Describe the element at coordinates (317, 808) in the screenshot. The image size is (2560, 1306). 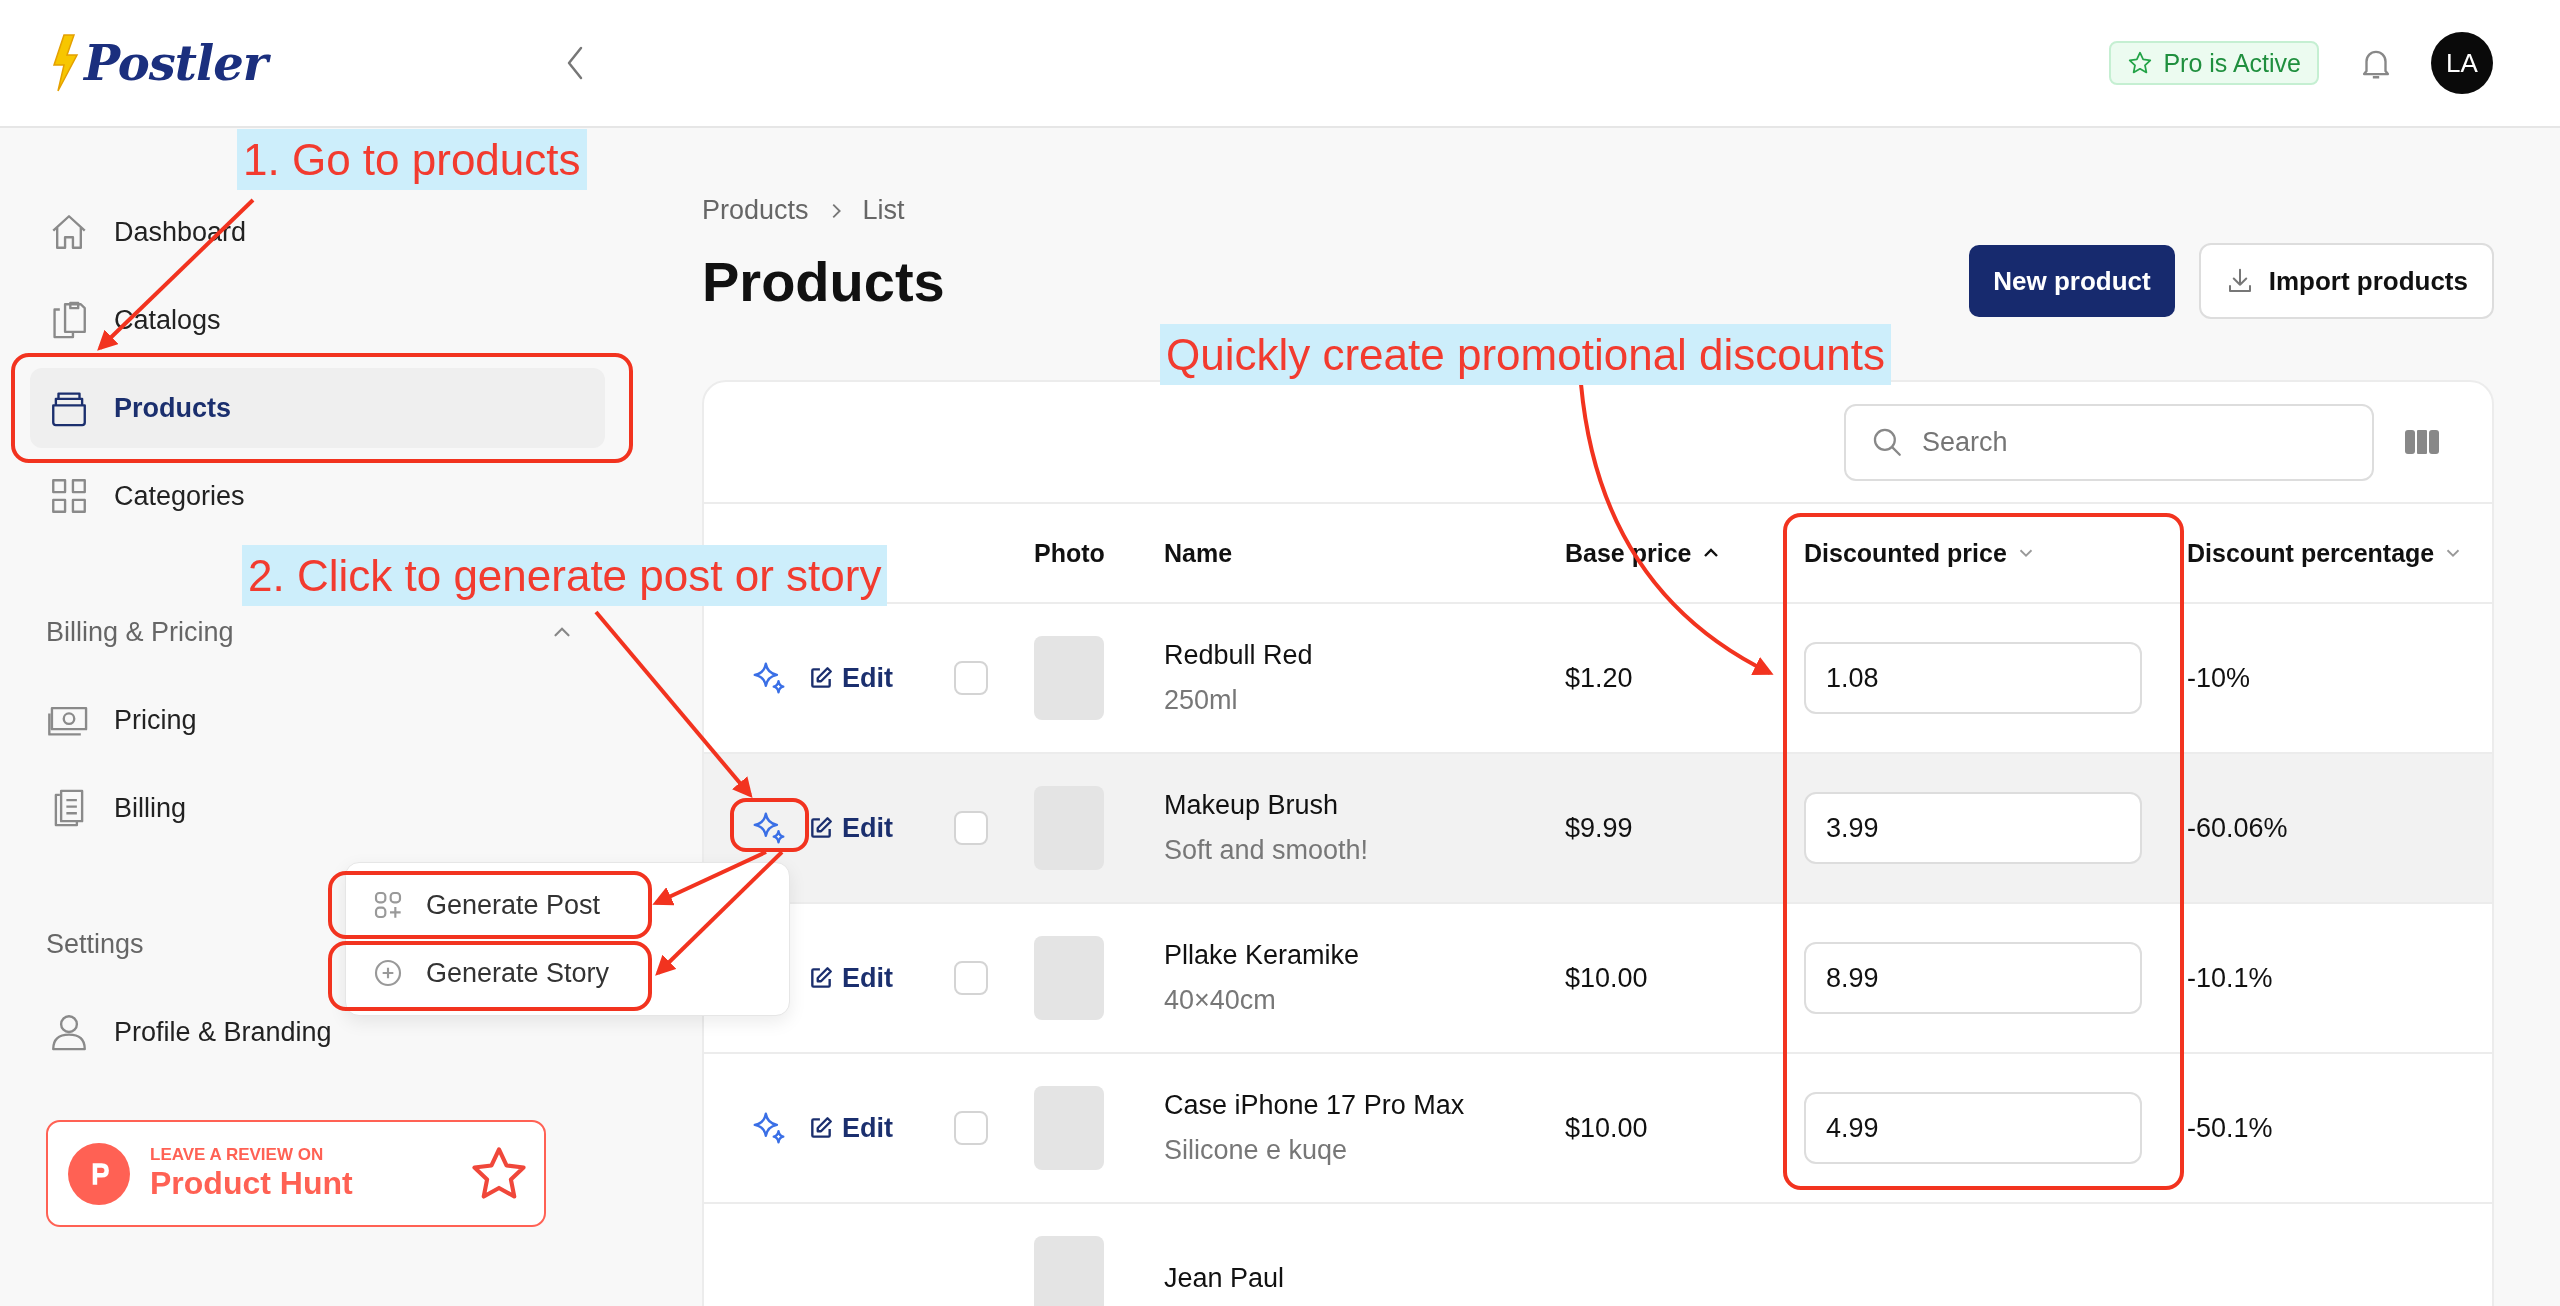
I see `sidebar-item: Billing` at that location.